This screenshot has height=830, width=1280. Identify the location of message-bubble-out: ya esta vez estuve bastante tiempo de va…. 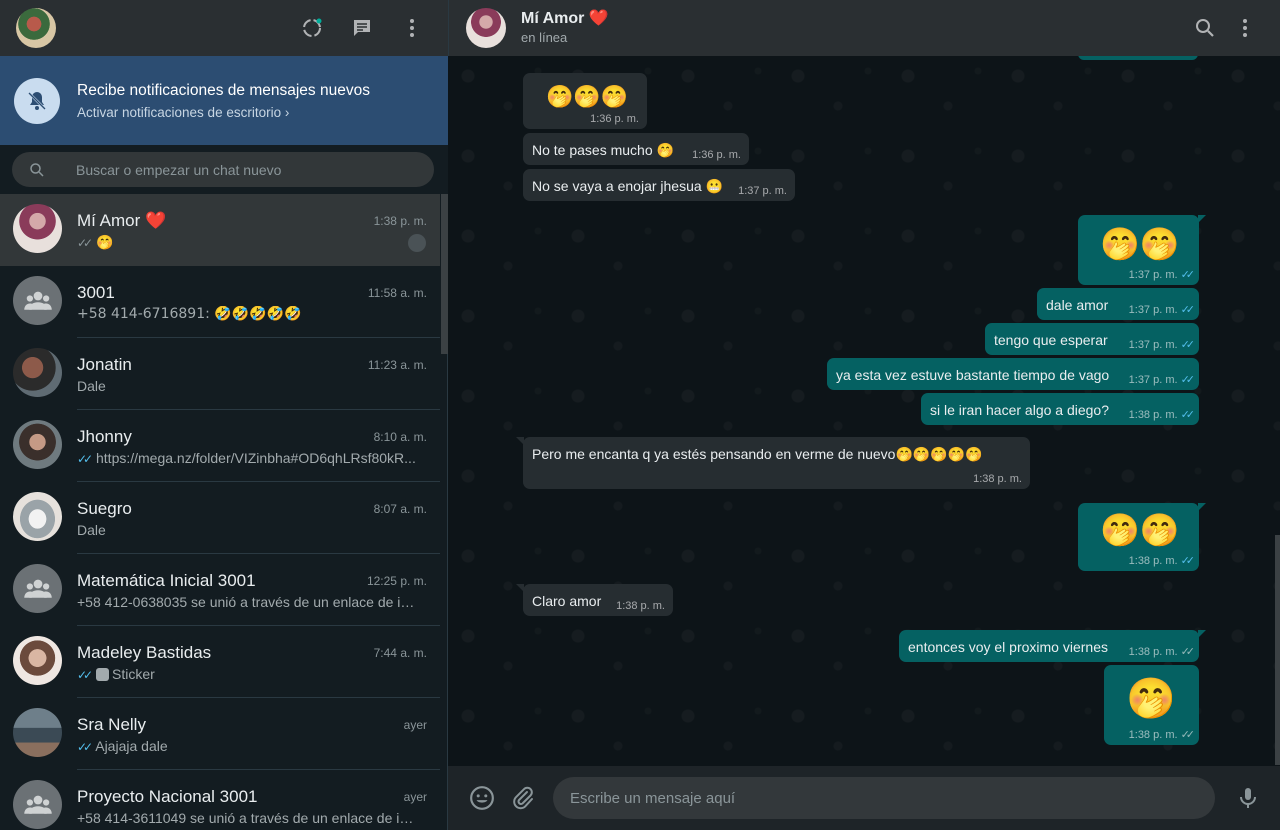
(1013, 374).